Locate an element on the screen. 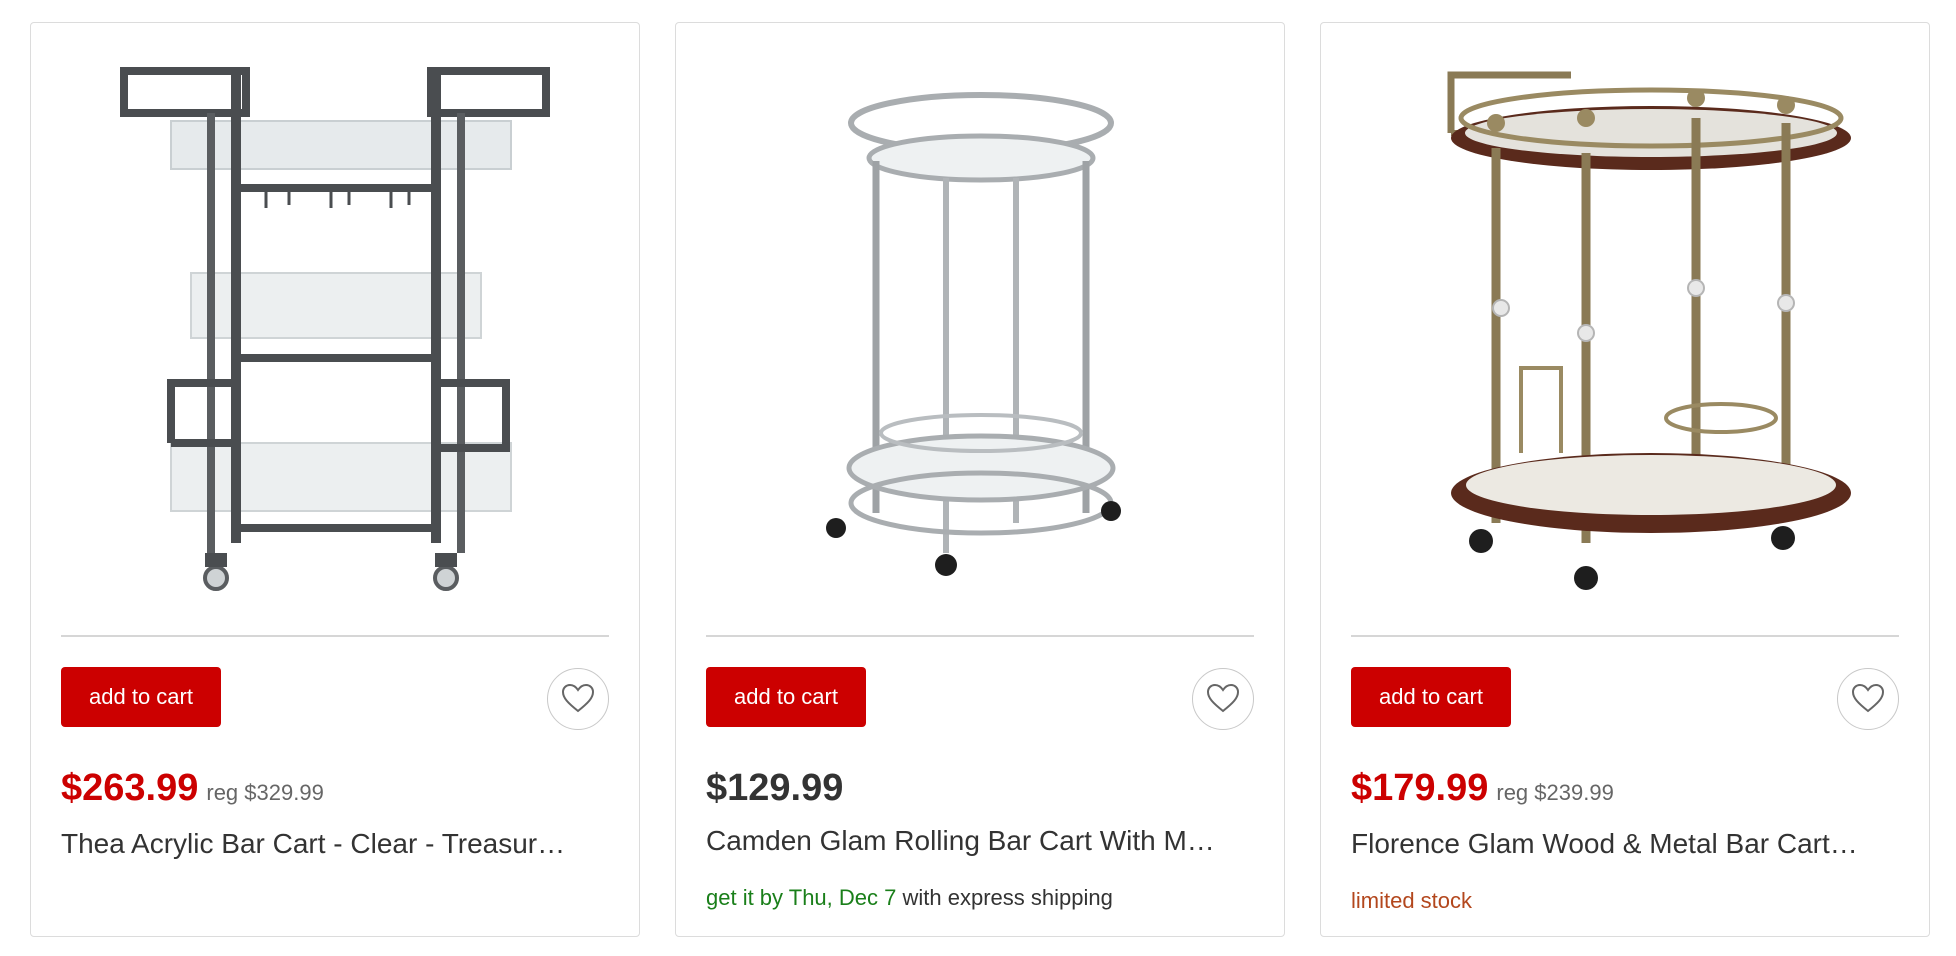 This screenshot has width=1956, height=956. stock-status: limited stock is located at coordinates (1412, 900).